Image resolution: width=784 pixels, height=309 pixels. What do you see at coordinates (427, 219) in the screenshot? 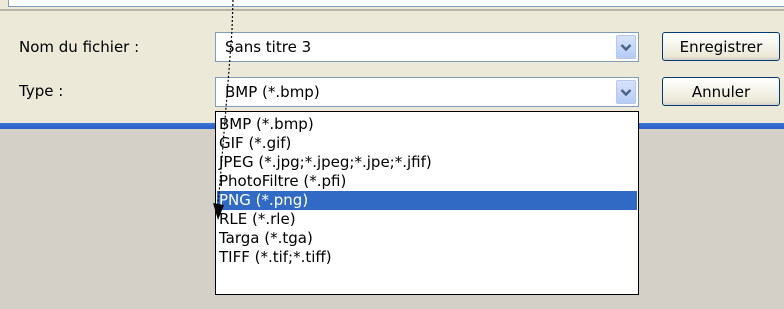
I see `type-option-rle: RLE (*.rle)` at bounding box center [427, 219].